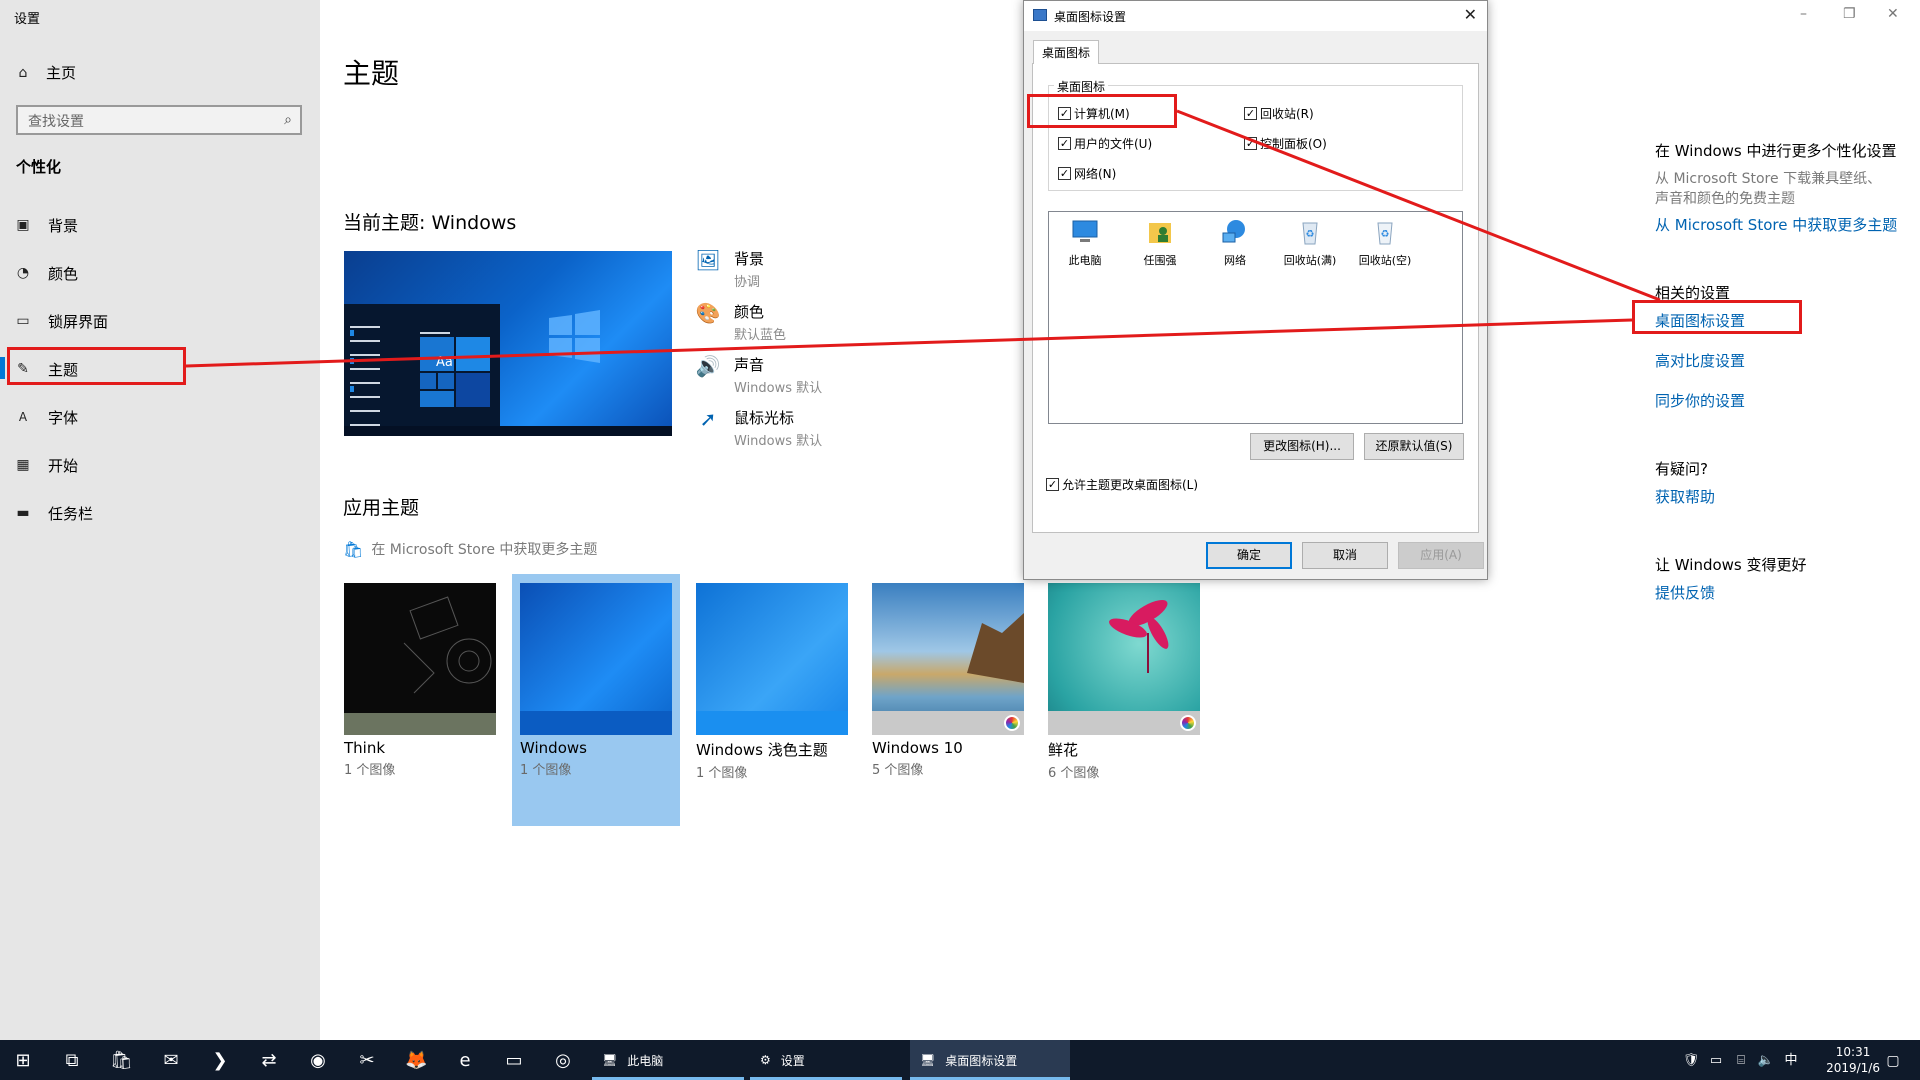 The width and height of the screenshot is (1920, 1080). Describe the element at coordinates (1853, 1052) in the screenshot. I see `clock-time: 10:31` at that location.